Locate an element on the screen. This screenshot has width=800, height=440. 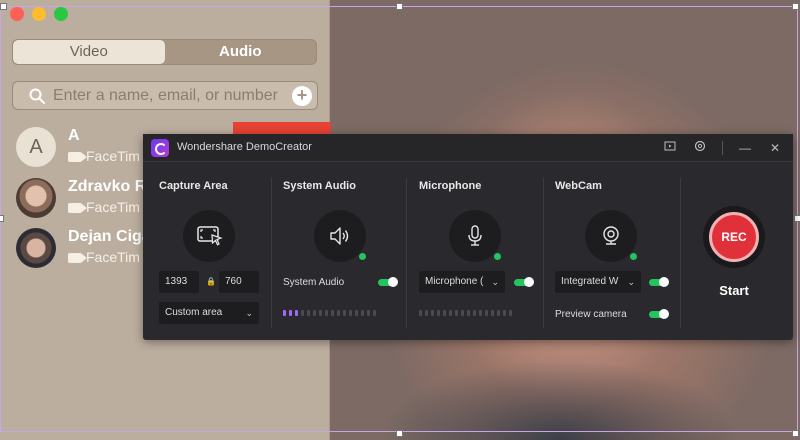
microphone-title: Microphone is located at coordinates (450, 186).